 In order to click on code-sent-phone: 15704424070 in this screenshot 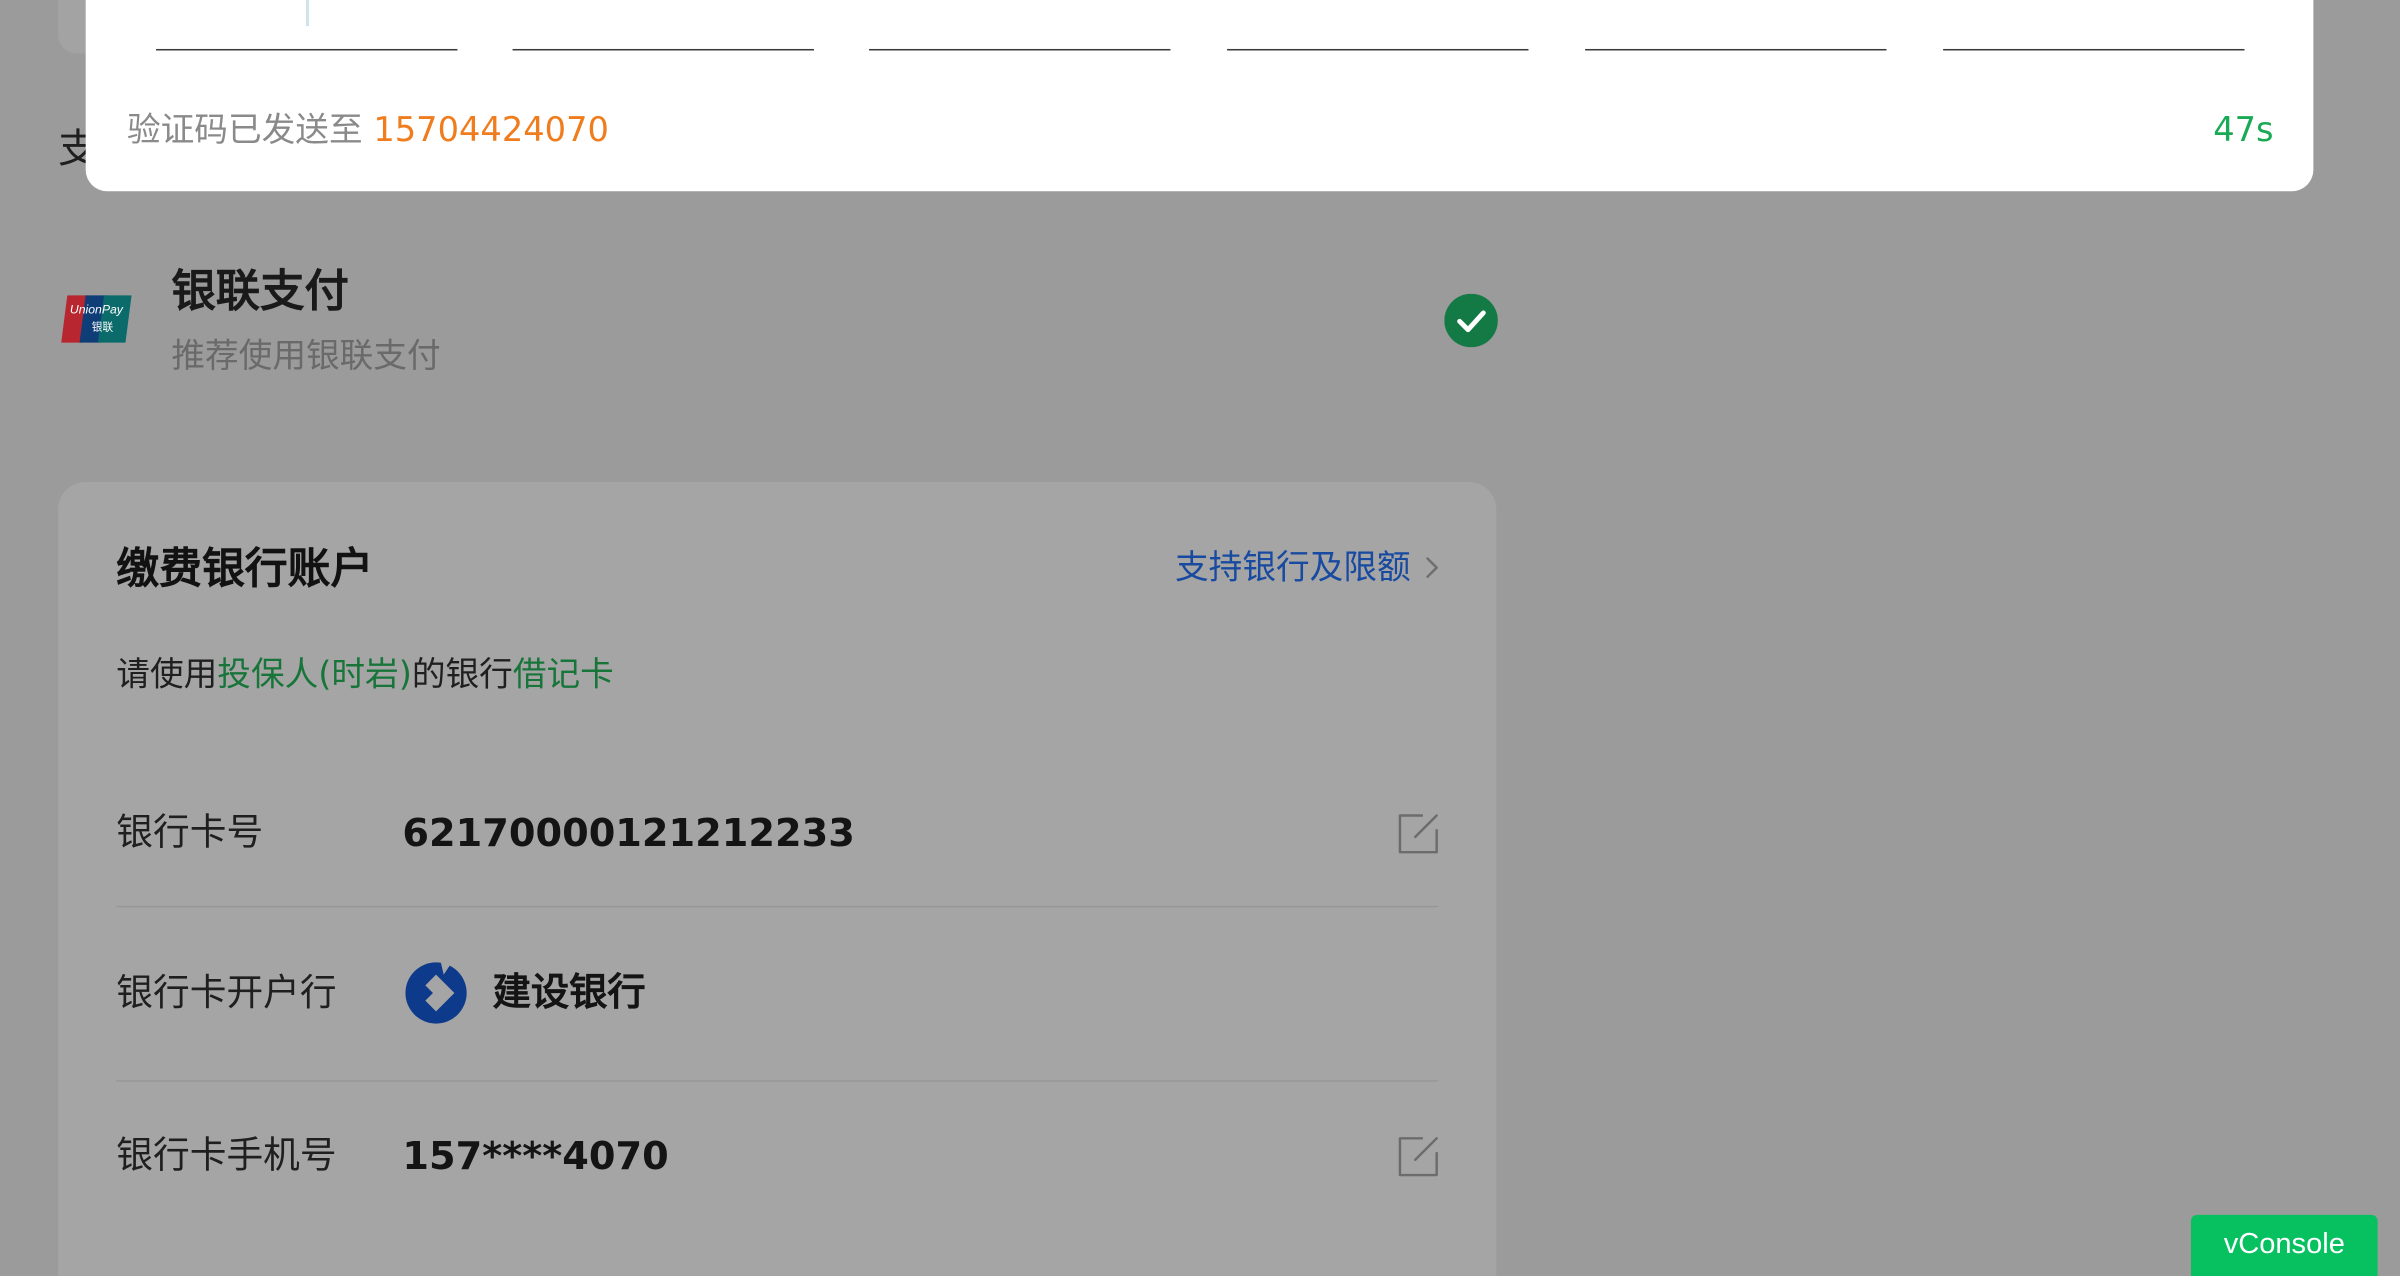, I will do `click(491, 130)`.